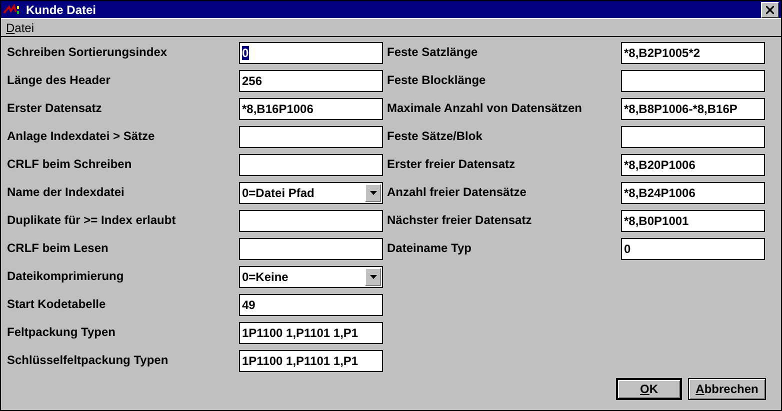 The height and width of the screenshot is (411, 782). I want to click on close-button, so click(770, 10).